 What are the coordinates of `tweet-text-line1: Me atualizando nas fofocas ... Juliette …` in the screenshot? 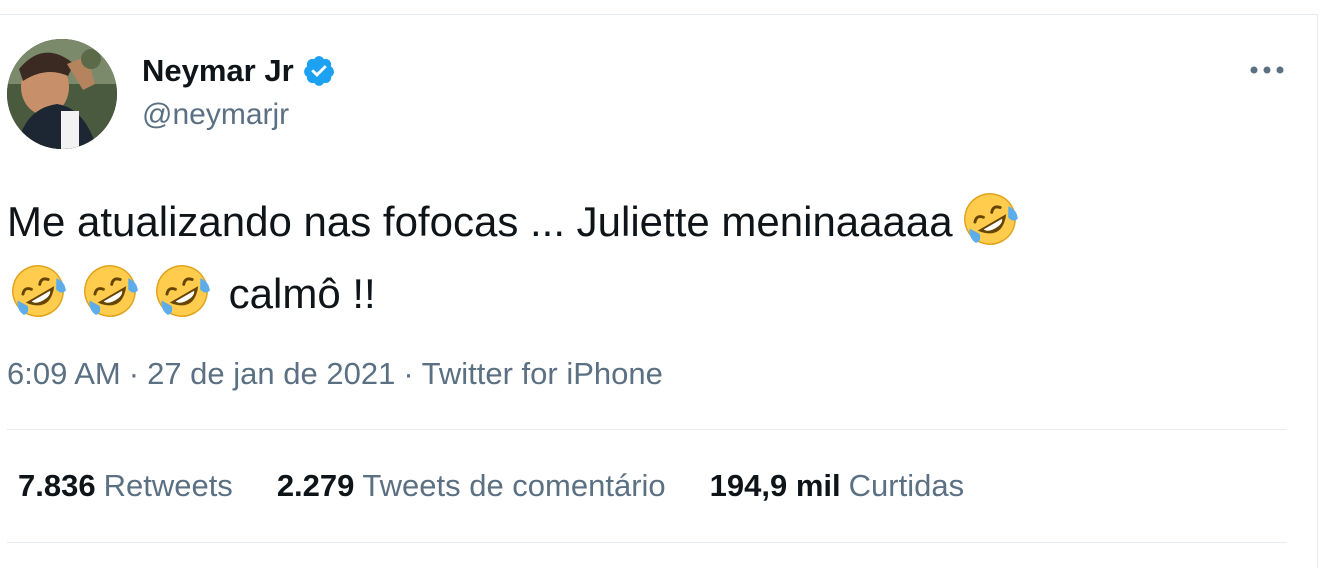 It's located at (480, 221).